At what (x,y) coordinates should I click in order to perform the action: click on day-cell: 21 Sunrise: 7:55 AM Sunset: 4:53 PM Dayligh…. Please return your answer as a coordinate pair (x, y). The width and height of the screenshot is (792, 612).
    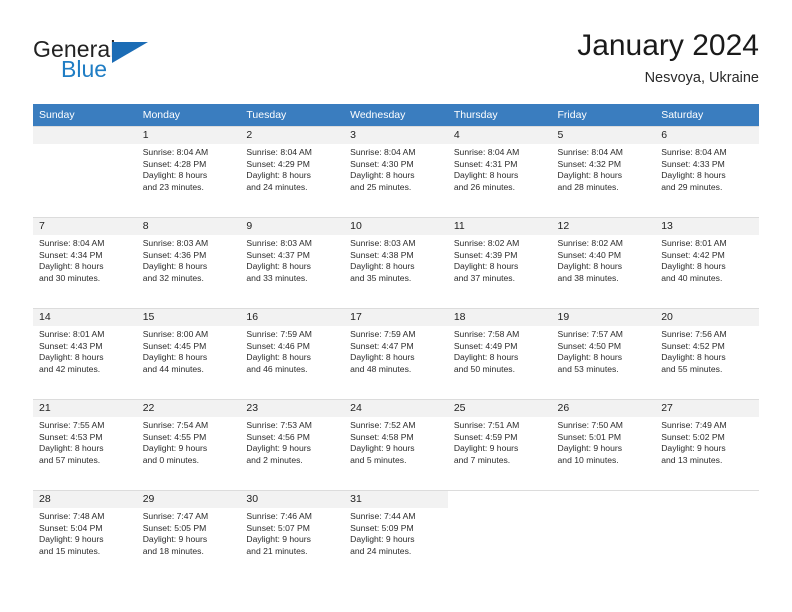
    Looking at the image, I should click on (85, 445).